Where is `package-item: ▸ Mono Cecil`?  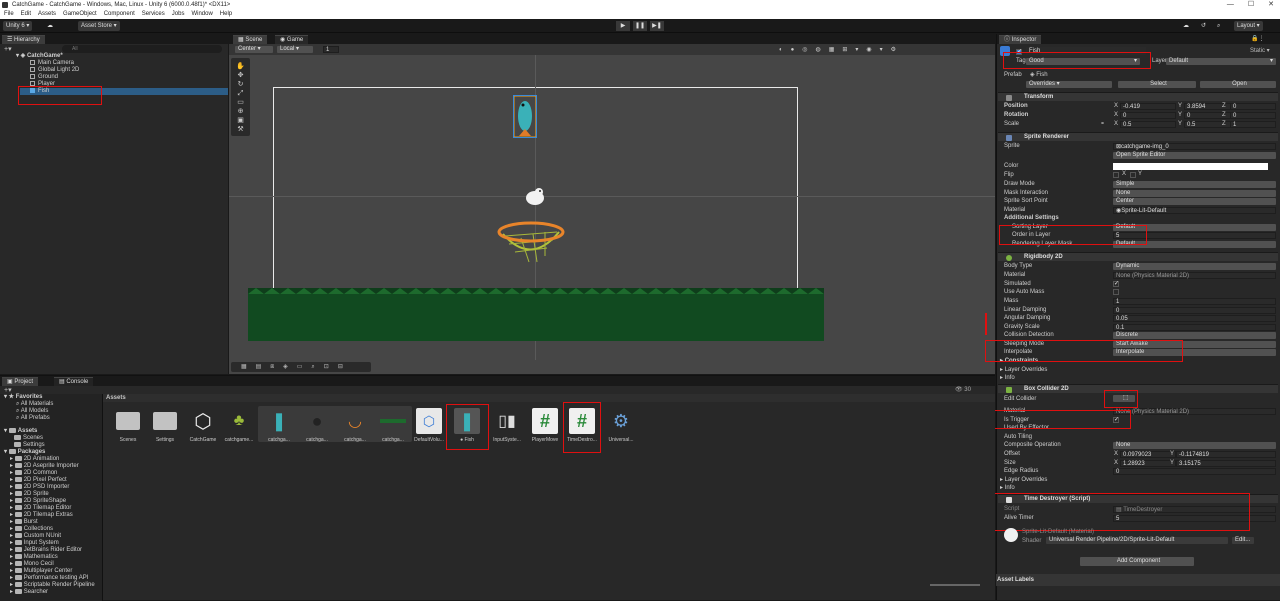 package-item: ▸ Mono Cecil is located at coordinates (32, 564).